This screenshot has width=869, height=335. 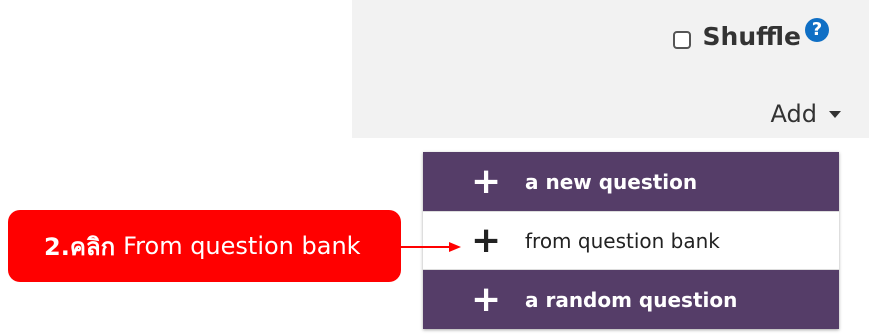 What do you see at coordinates (622, 240) in the screenshot?
I see `menu-item-label: from question bank` at bounding box center [622, 240].